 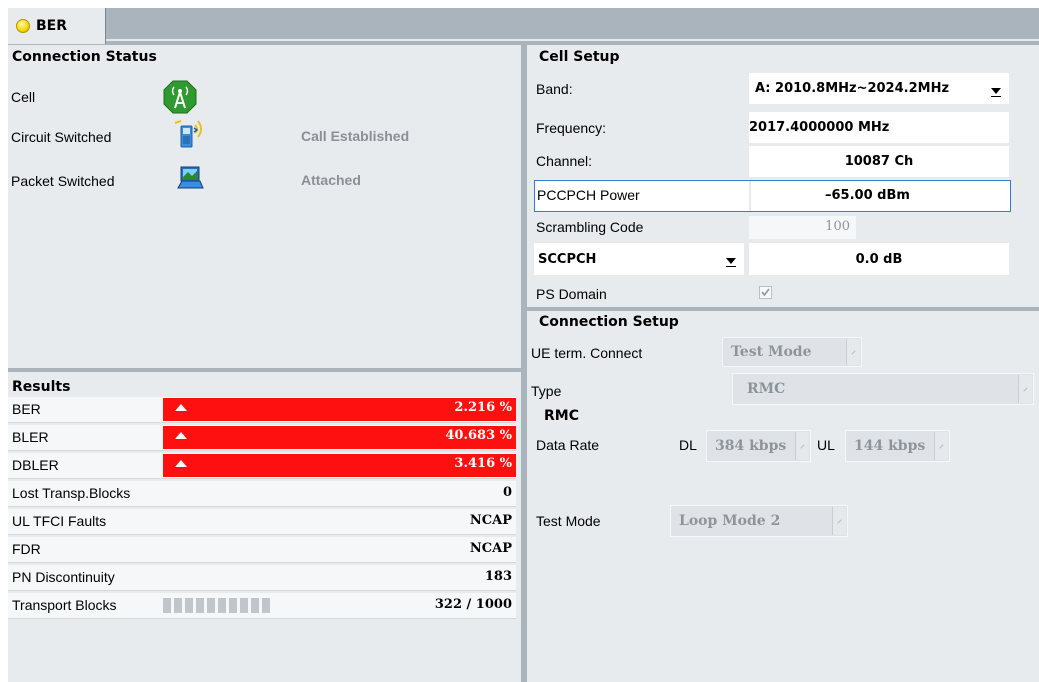 I want to click on result-label: Transport Blocks, so click(x=64, y=605).